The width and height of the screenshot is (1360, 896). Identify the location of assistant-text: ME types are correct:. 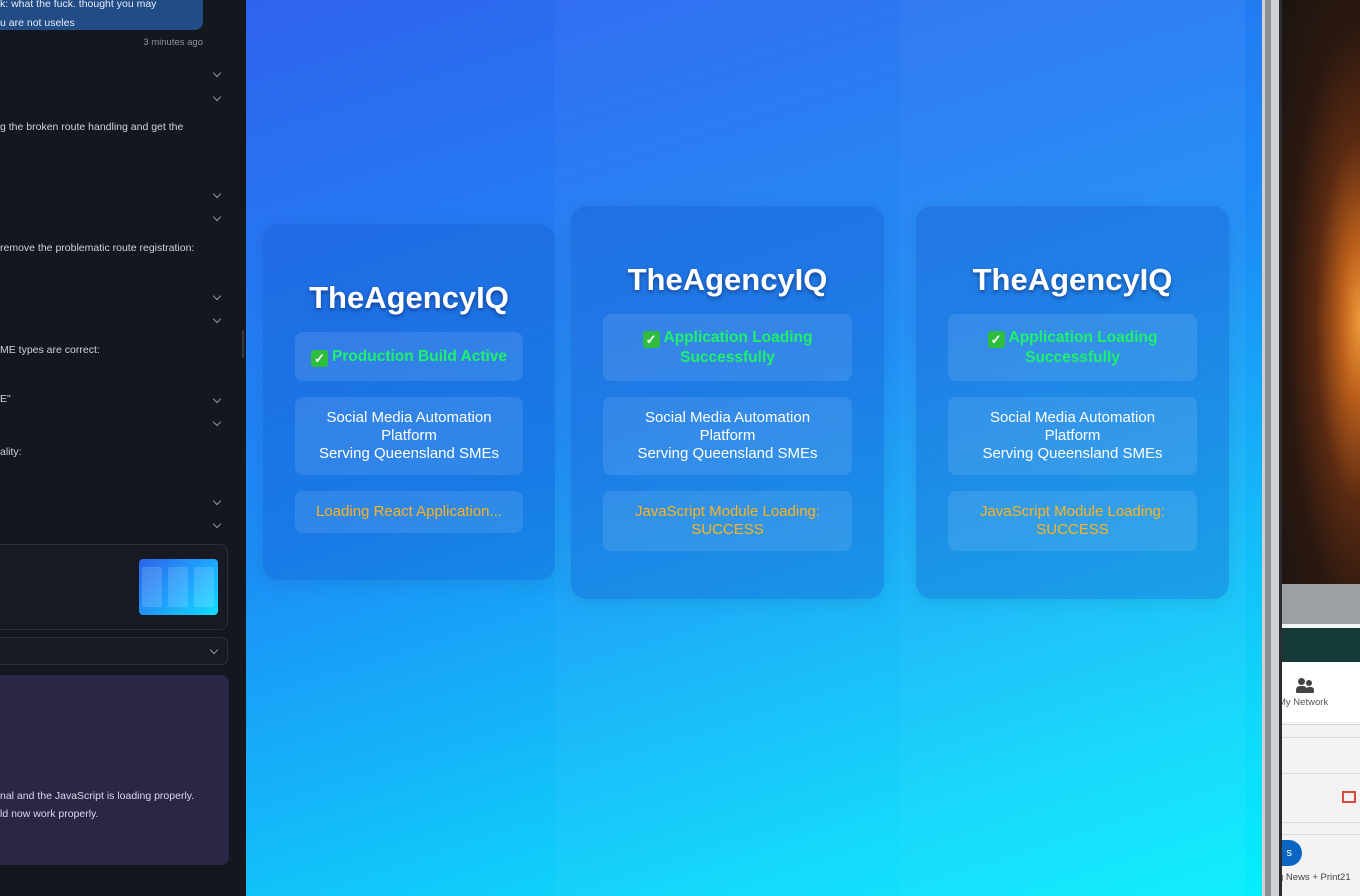
(50, 350).